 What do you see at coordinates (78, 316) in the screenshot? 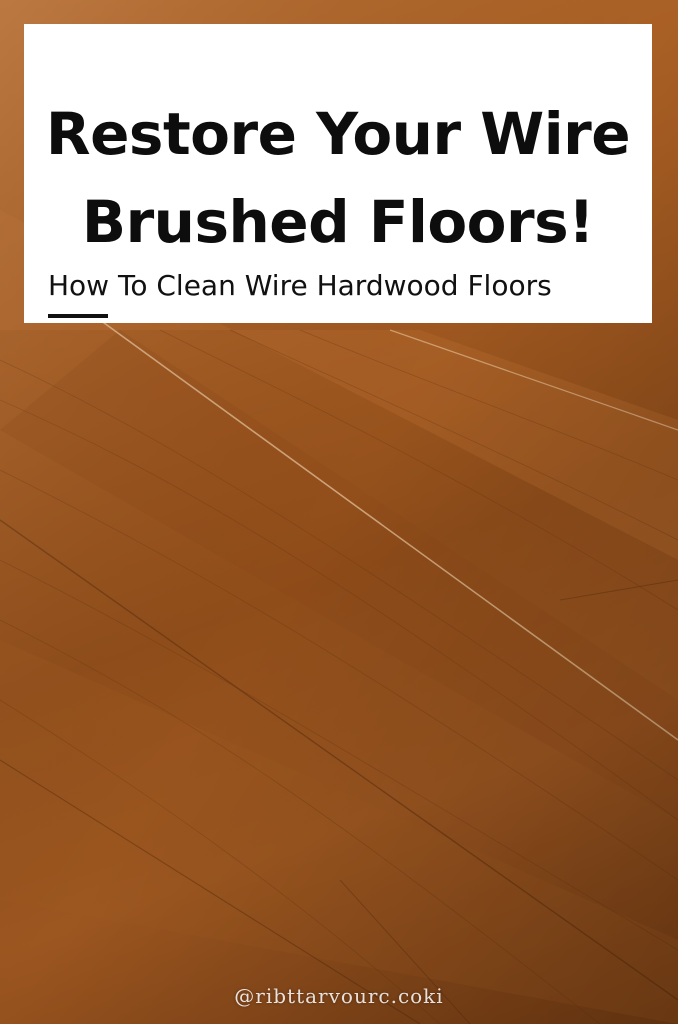
I see `subtitle-underline` at bounding box center [78, 316].